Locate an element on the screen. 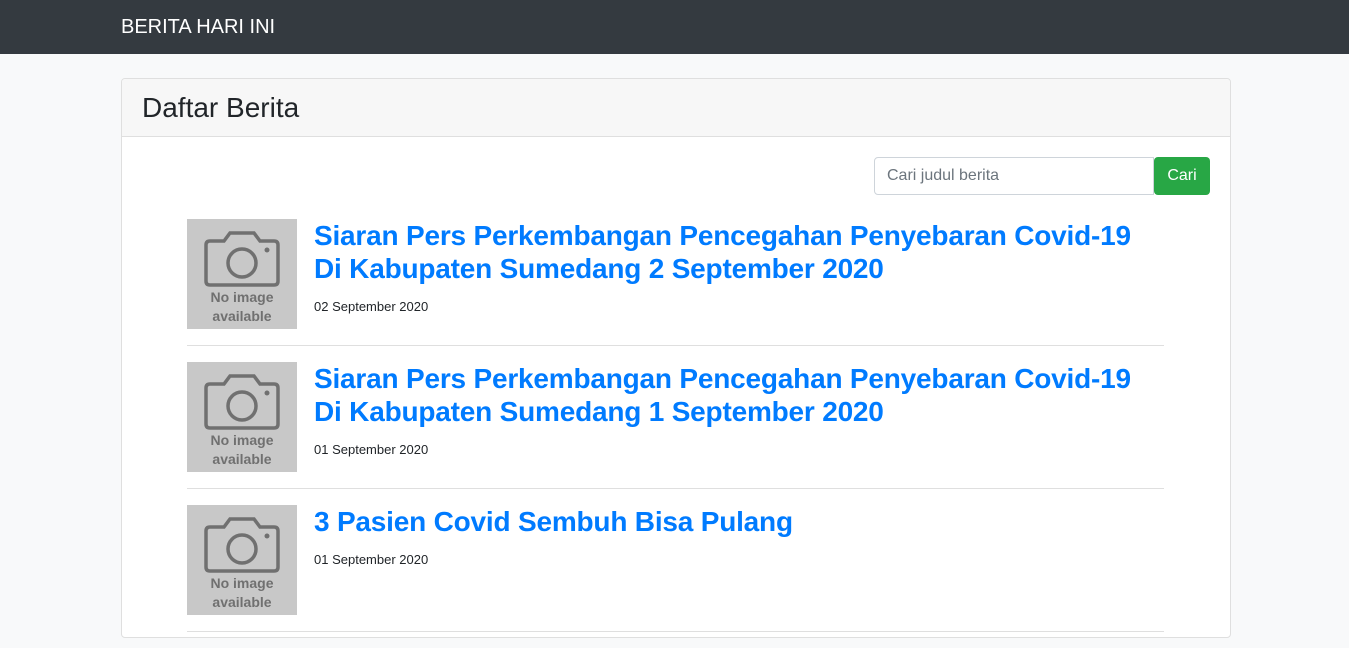 The width and height of the screenshot is (1349, 648). search-input is located at coordinates (1014, 176).